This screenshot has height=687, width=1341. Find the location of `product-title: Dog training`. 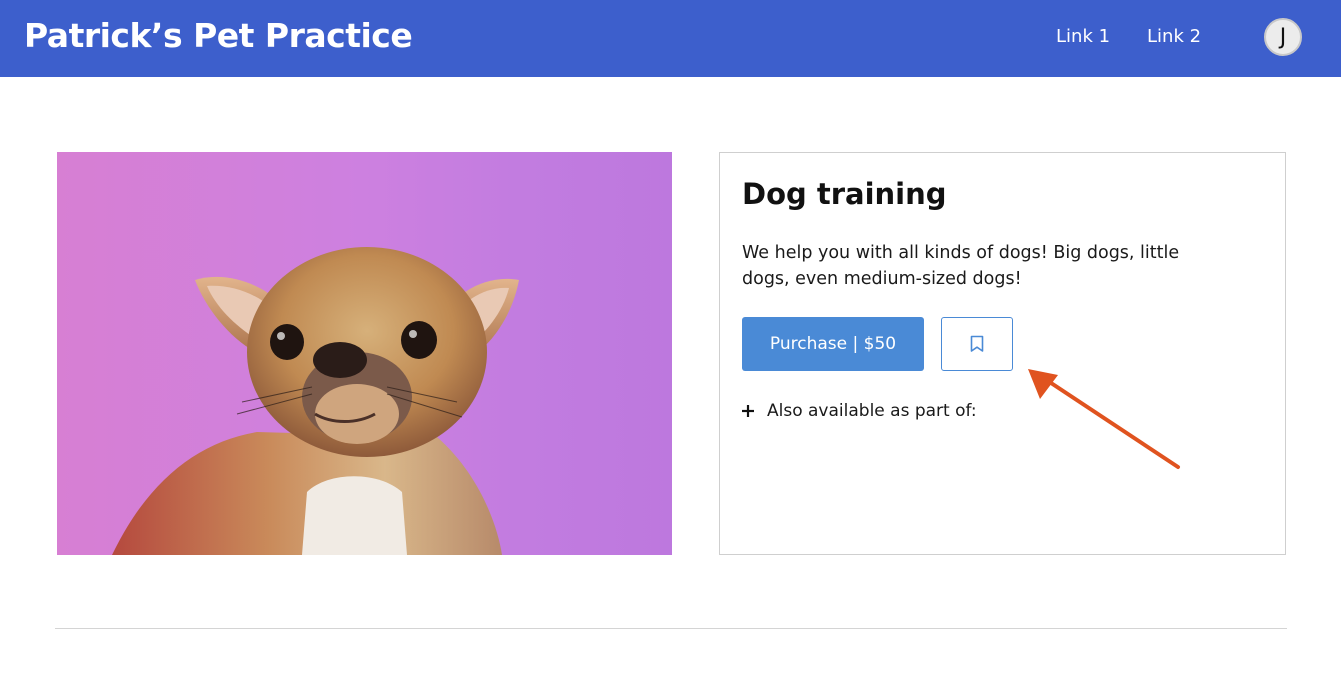

product-title: Dog training is located at coordinates (844, 194).